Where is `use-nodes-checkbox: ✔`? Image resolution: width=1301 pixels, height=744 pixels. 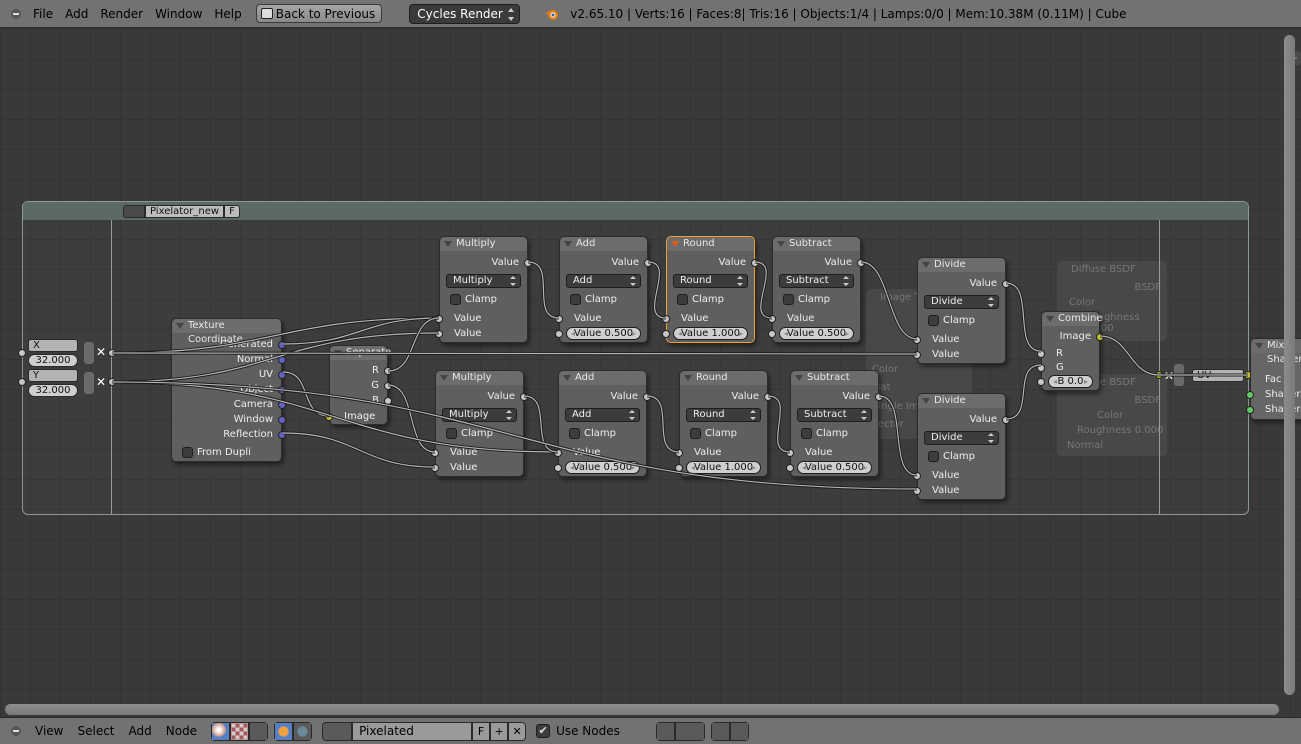 use-nodes-checkbox: ✔ is located at coordinates (543, 731).